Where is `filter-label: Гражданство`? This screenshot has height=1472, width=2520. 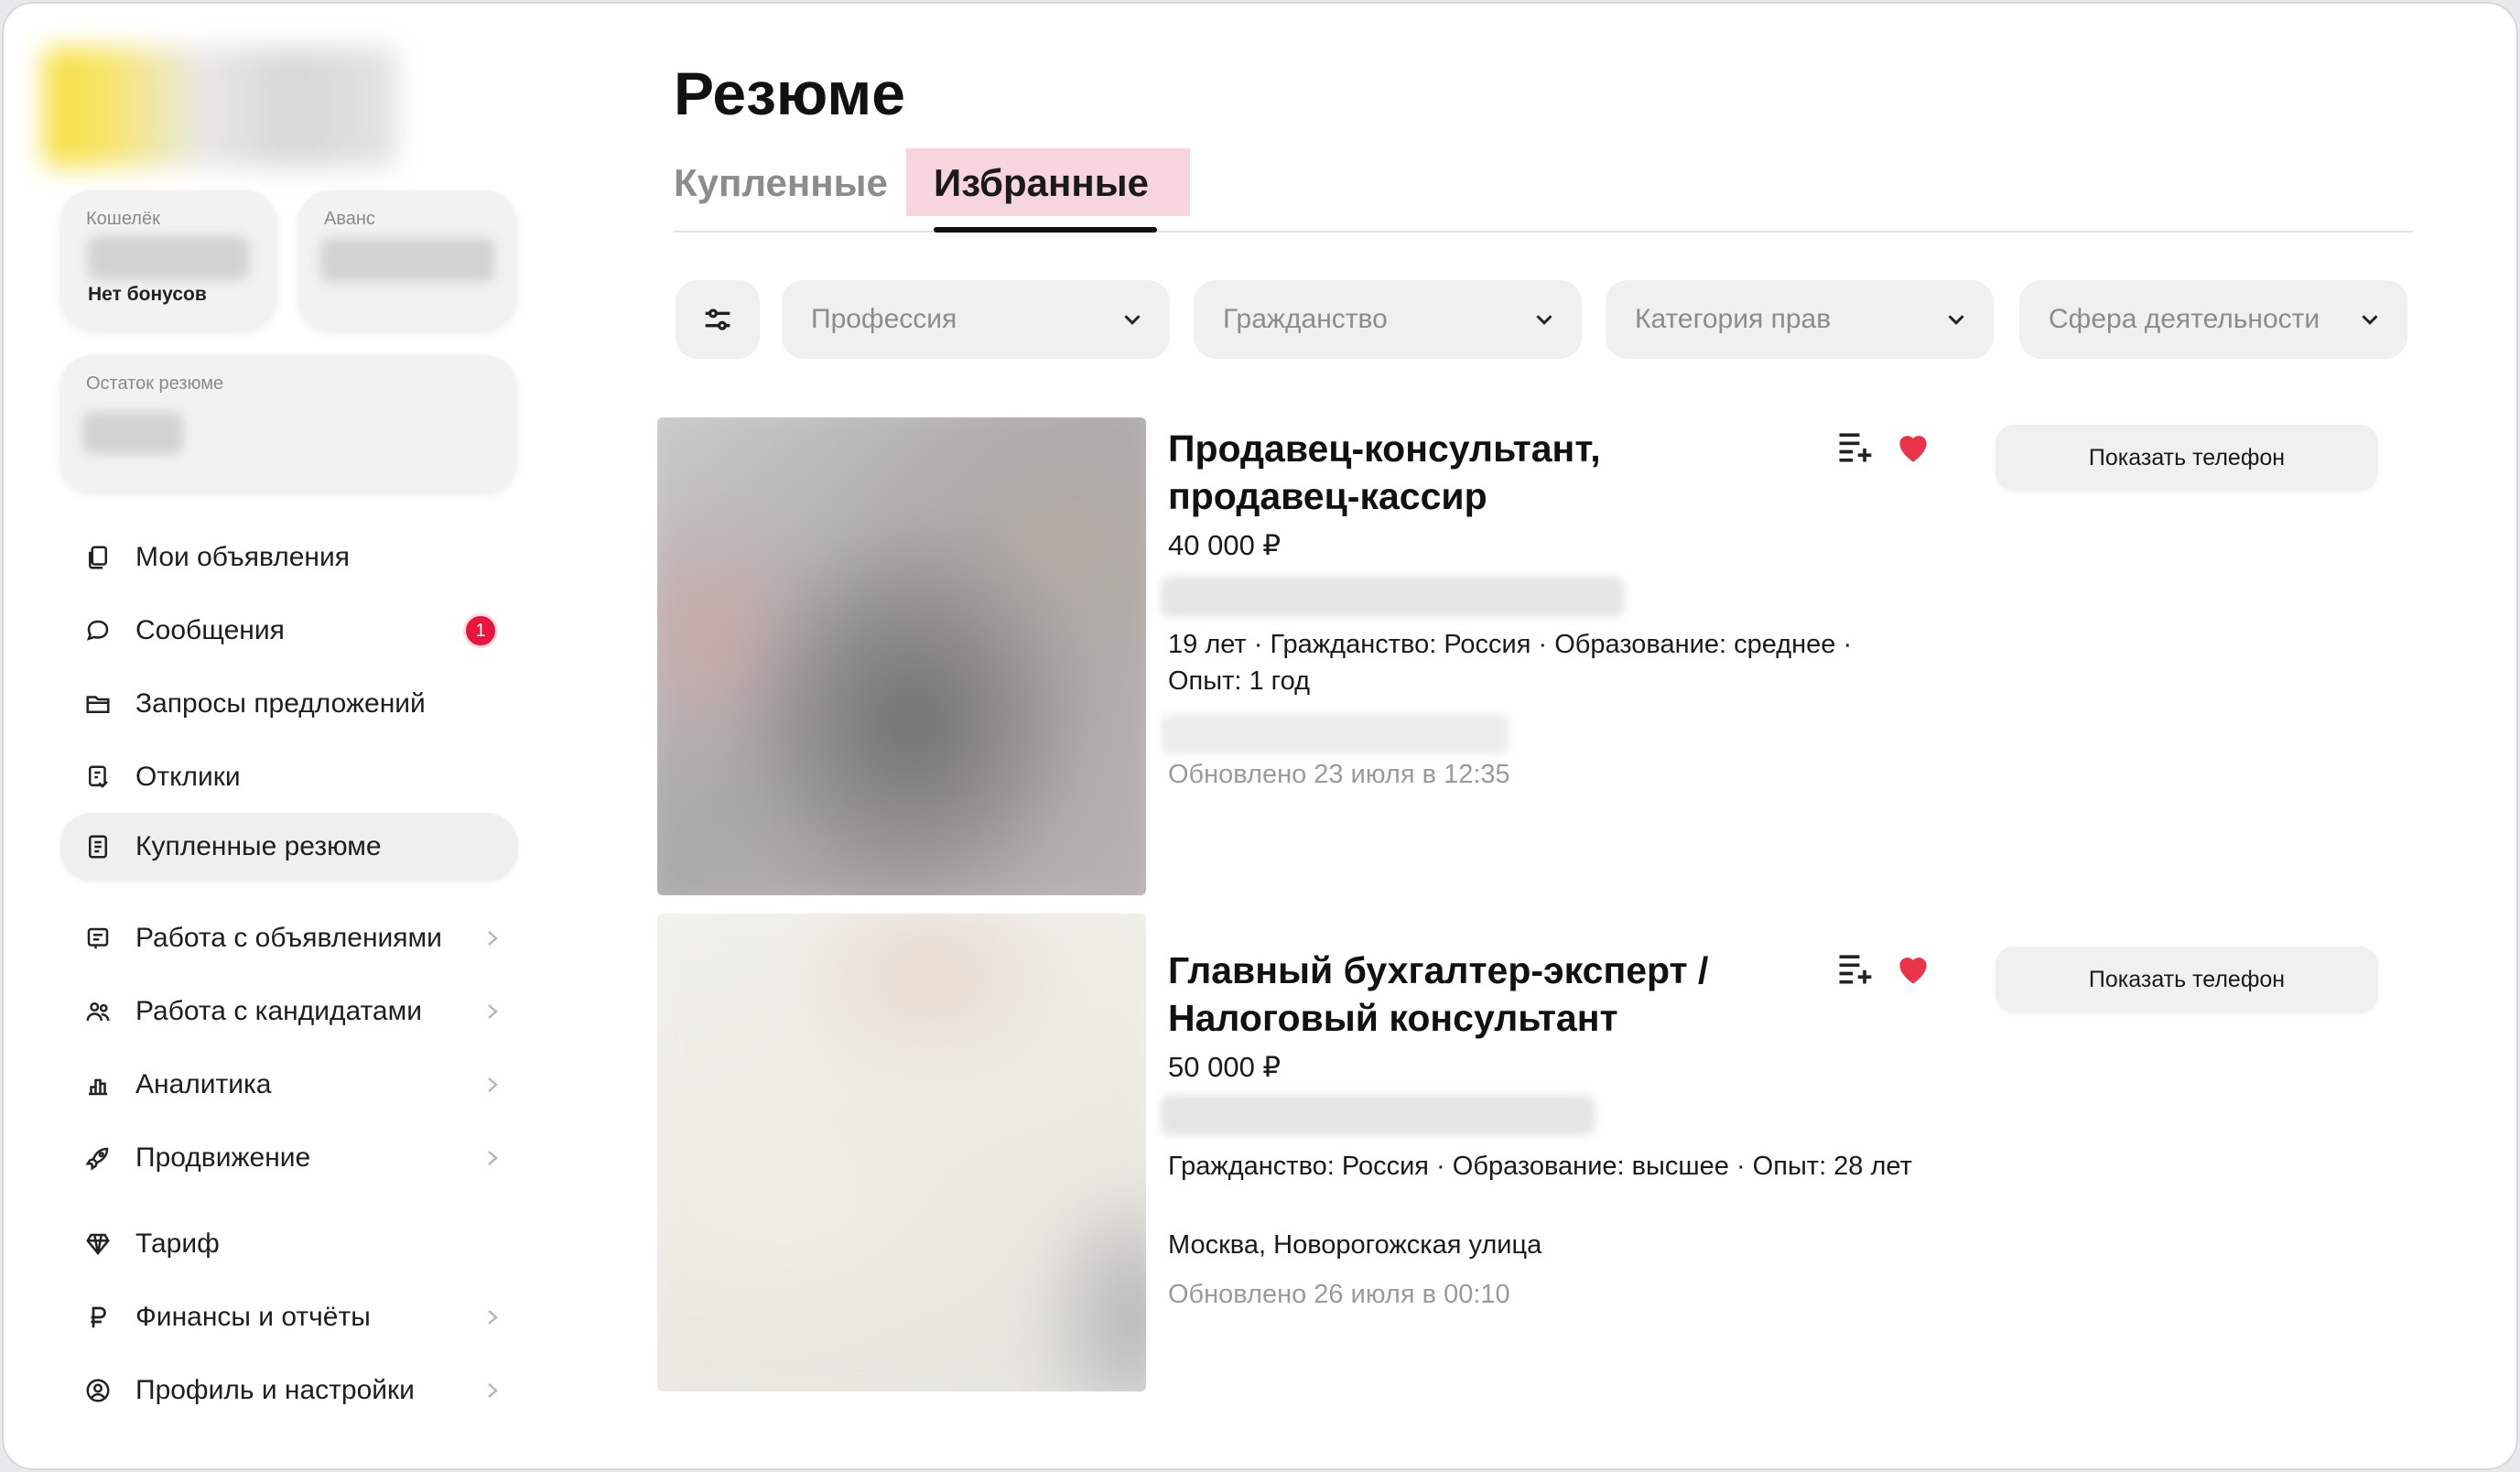
filter-label: Гражданство is located at coordinates (1305, 319).